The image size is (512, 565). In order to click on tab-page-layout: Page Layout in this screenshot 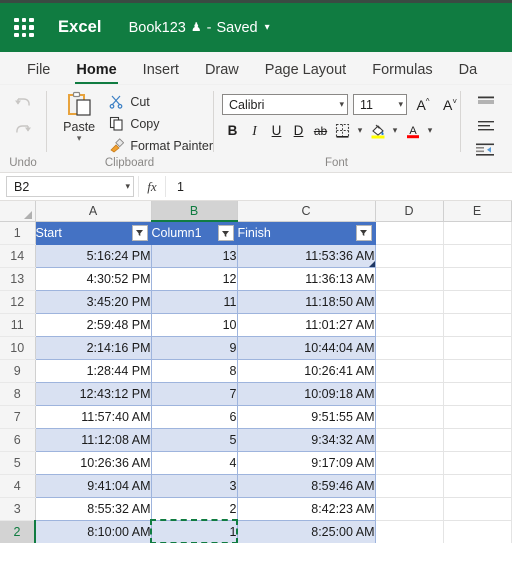, I will do `click(305, 73)`.